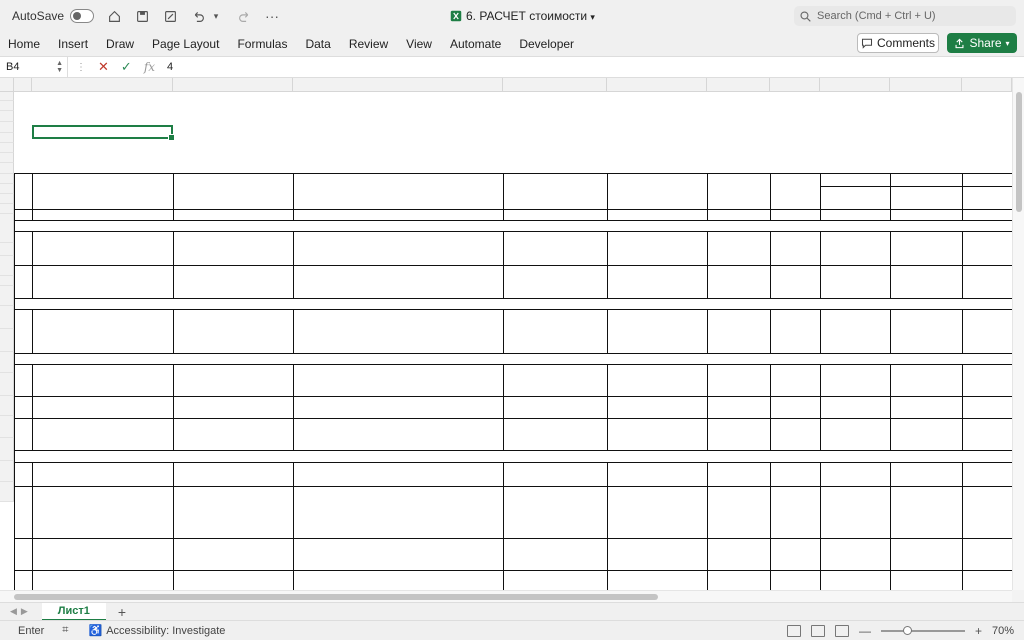  Describe the element at coordinates (24, 44) in the screenshot. I see `tab-home: Home` at that location.